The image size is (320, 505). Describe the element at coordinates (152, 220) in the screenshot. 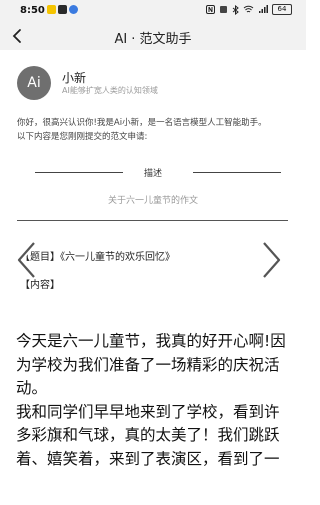

I see `section-divider` at that location.